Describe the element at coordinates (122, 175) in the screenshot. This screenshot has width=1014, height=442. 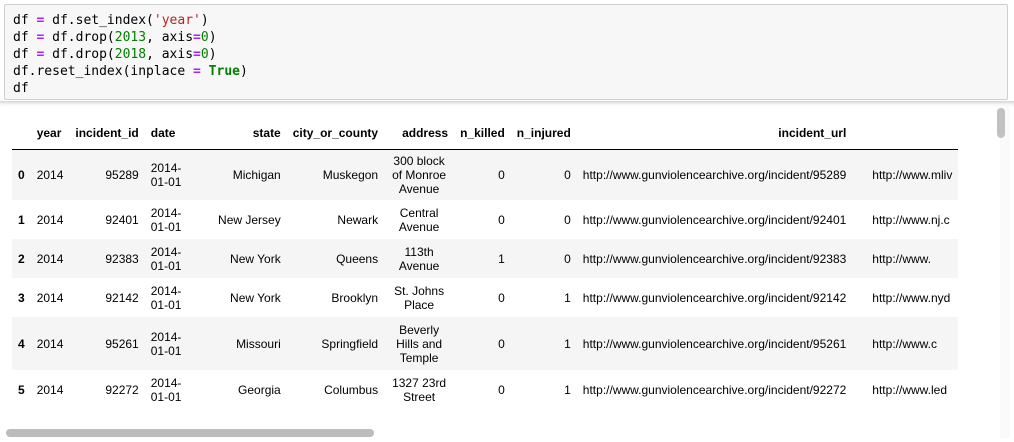
I see `cell-incident-id: 95289` at that location.